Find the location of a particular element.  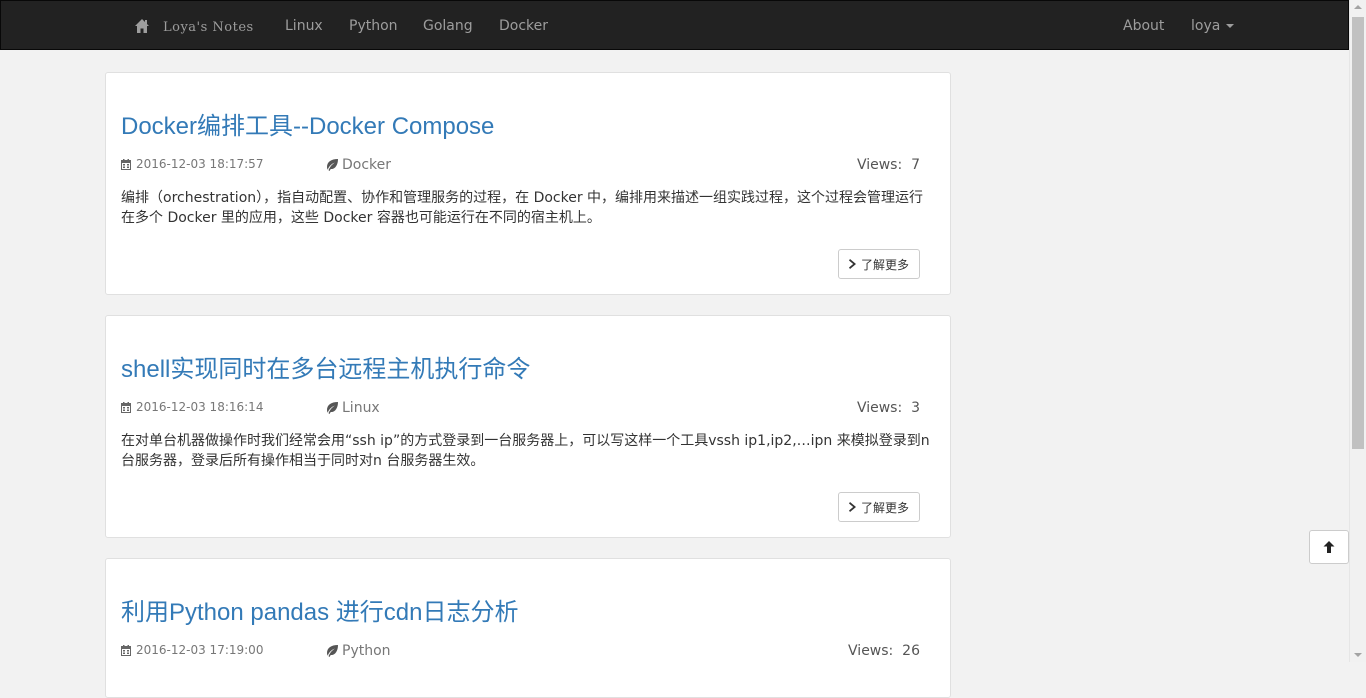

post-date: 2016-12-03 18:17:57 is located at coordinates (192, 164).